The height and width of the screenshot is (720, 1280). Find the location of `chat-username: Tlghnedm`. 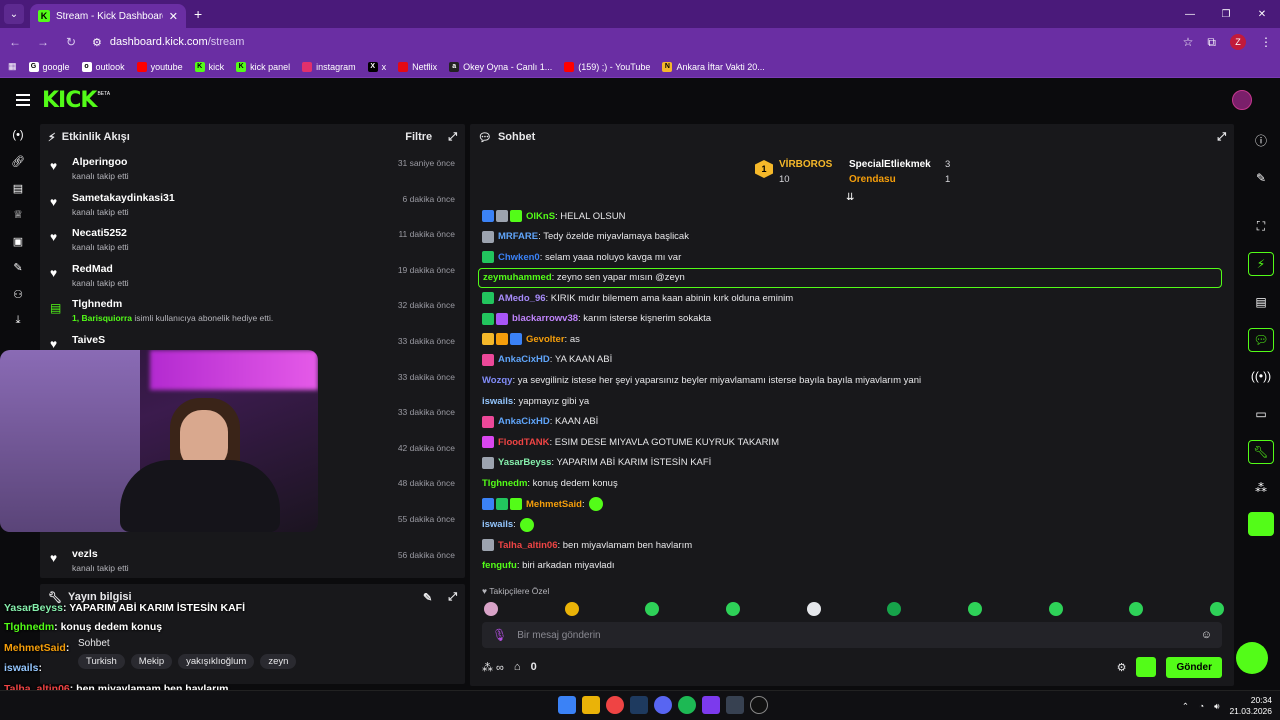

chat-username: Tlghnedm is located at coordinates (504, 483).